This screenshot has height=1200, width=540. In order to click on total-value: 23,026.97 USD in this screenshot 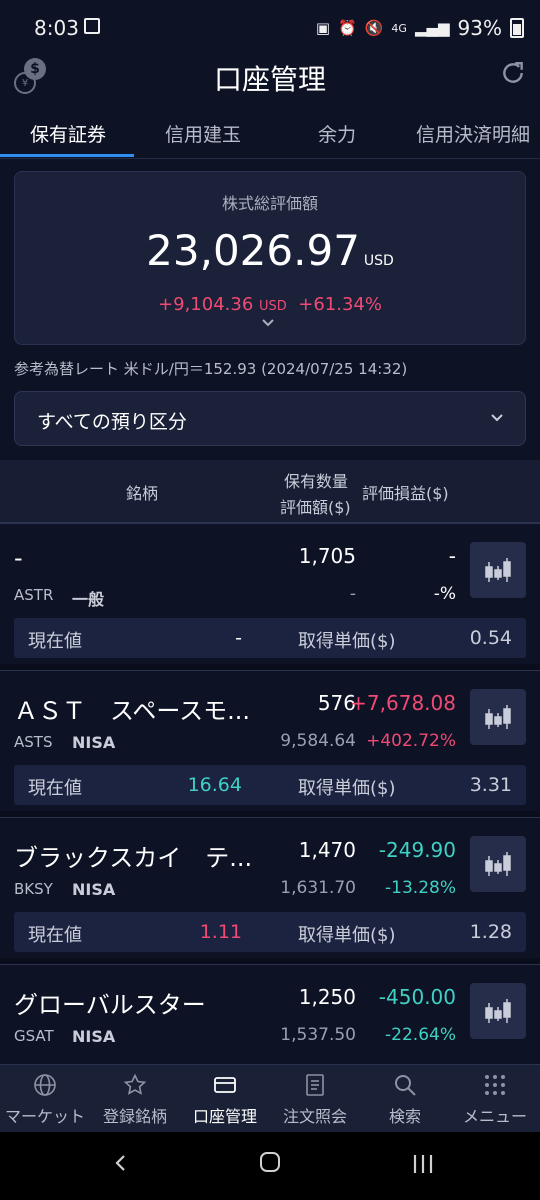, I will do `click(270, 250)`.